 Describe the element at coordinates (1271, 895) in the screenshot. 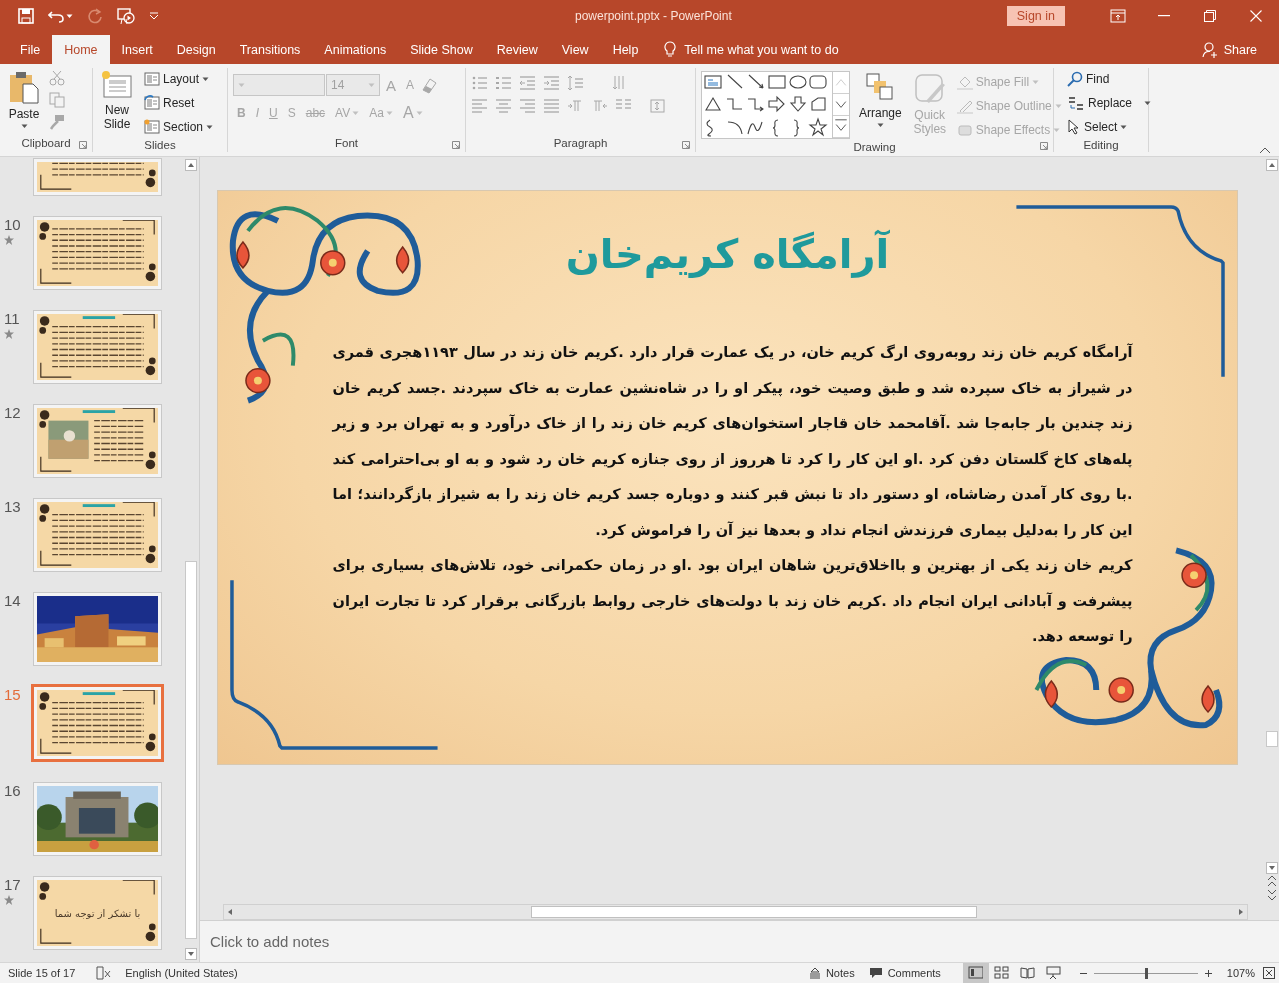

I see `next-slide-icon` at that location.